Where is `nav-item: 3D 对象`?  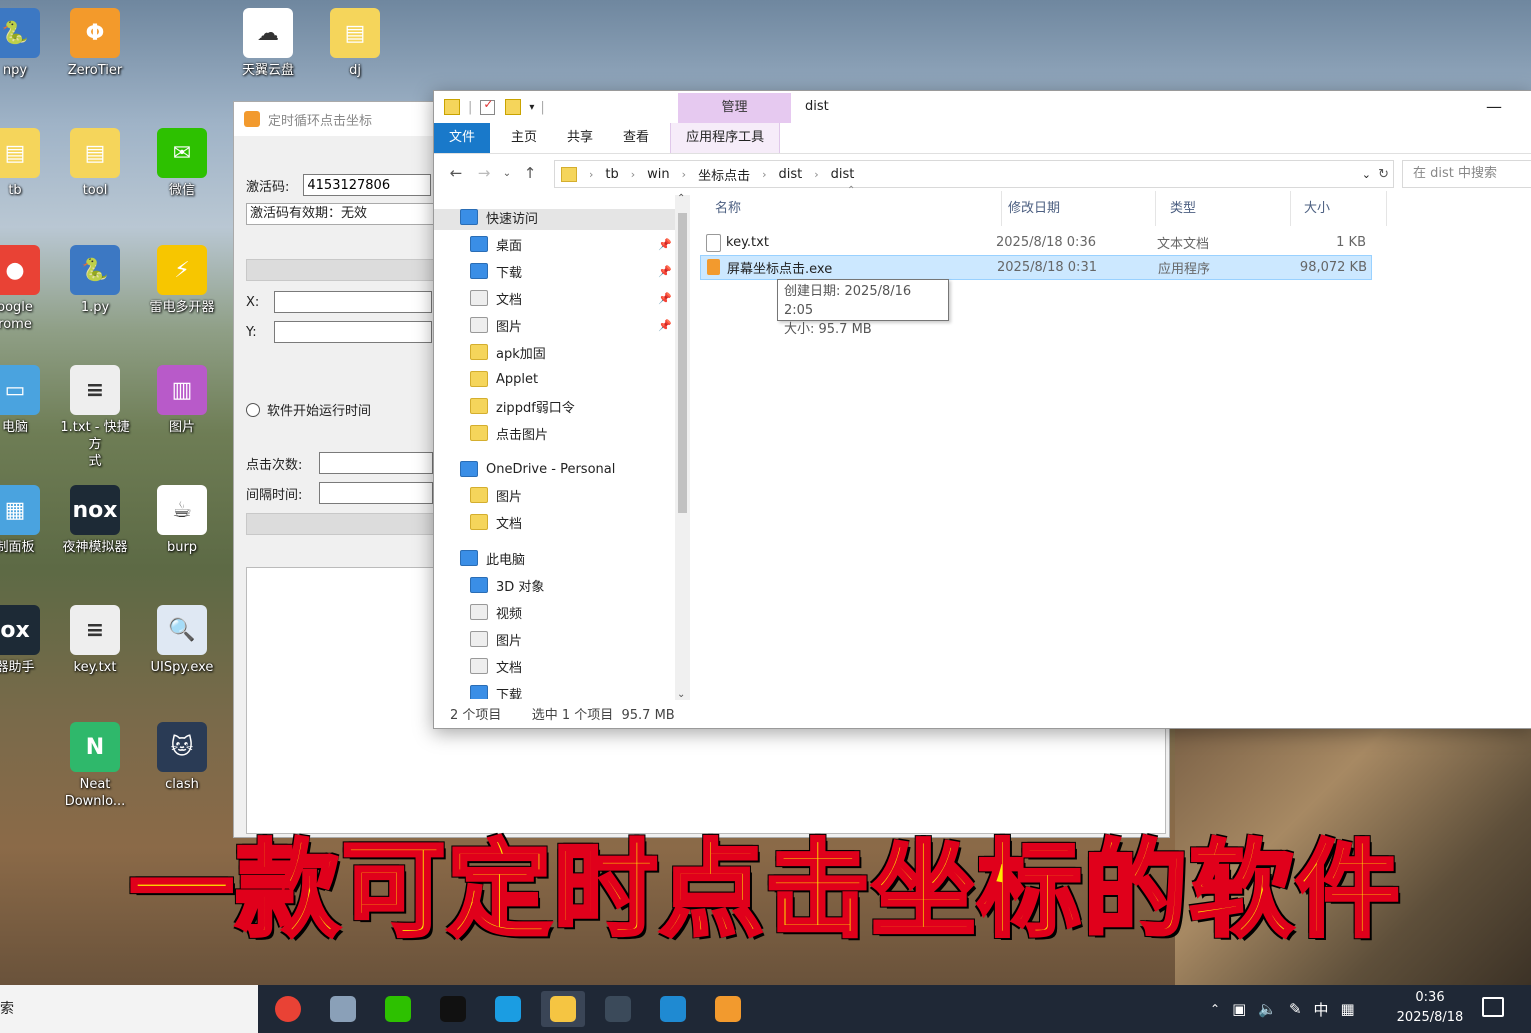
nav-item: 3D 对象 is located at coordinates (507, 585).